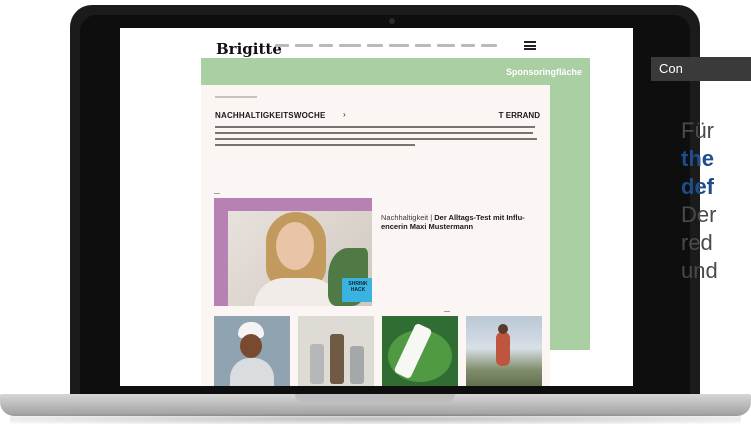  What do you see at coordinates (697, 158) in the screenshot?
I see `right-panel-line-bold: the` at bounding box center [697, 158].